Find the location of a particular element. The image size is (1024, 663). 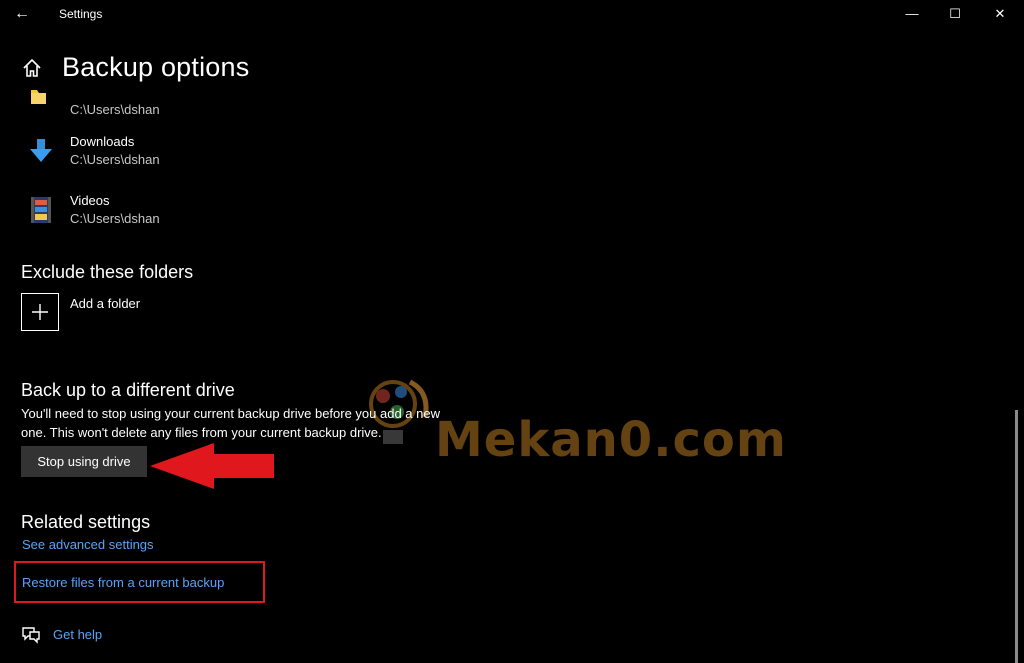

folder-item-documents: C:\Users\dshan is located at coordinates (224, 104).